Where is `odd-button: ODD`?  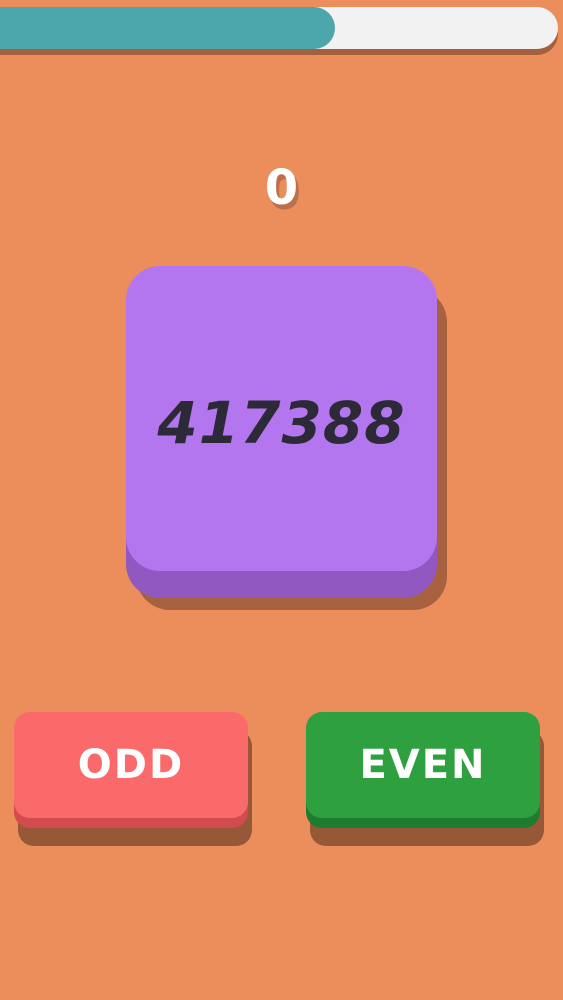
odd-button: ODD is located at coordinates (133, 779).